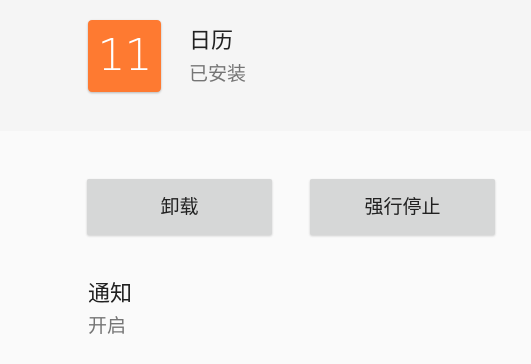  What do you see at coordinates (211, 41) in the screenshot?
I see `app-name: 日历` at bounding box center [211, 41].